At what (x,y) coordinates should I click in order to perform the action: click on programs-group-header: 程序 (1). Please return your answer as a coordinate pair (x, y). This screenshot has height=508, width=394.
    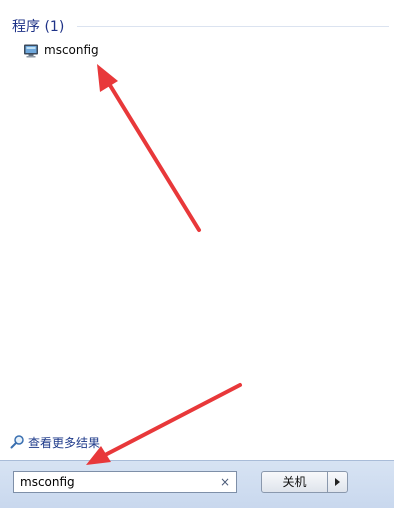
    Looking at the image, I should click on (199, 25).